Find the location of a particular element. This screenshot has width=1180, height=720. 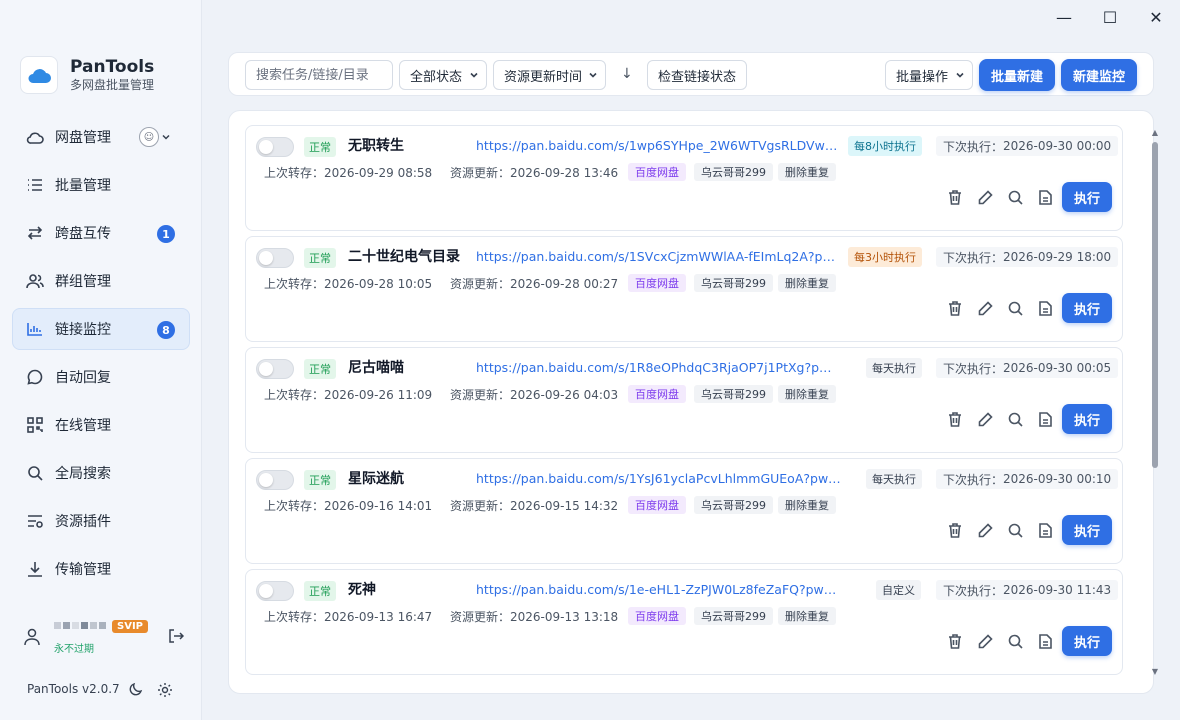

app-subtitle: 多网盘批量管理 is located at coordinates (112, 85).